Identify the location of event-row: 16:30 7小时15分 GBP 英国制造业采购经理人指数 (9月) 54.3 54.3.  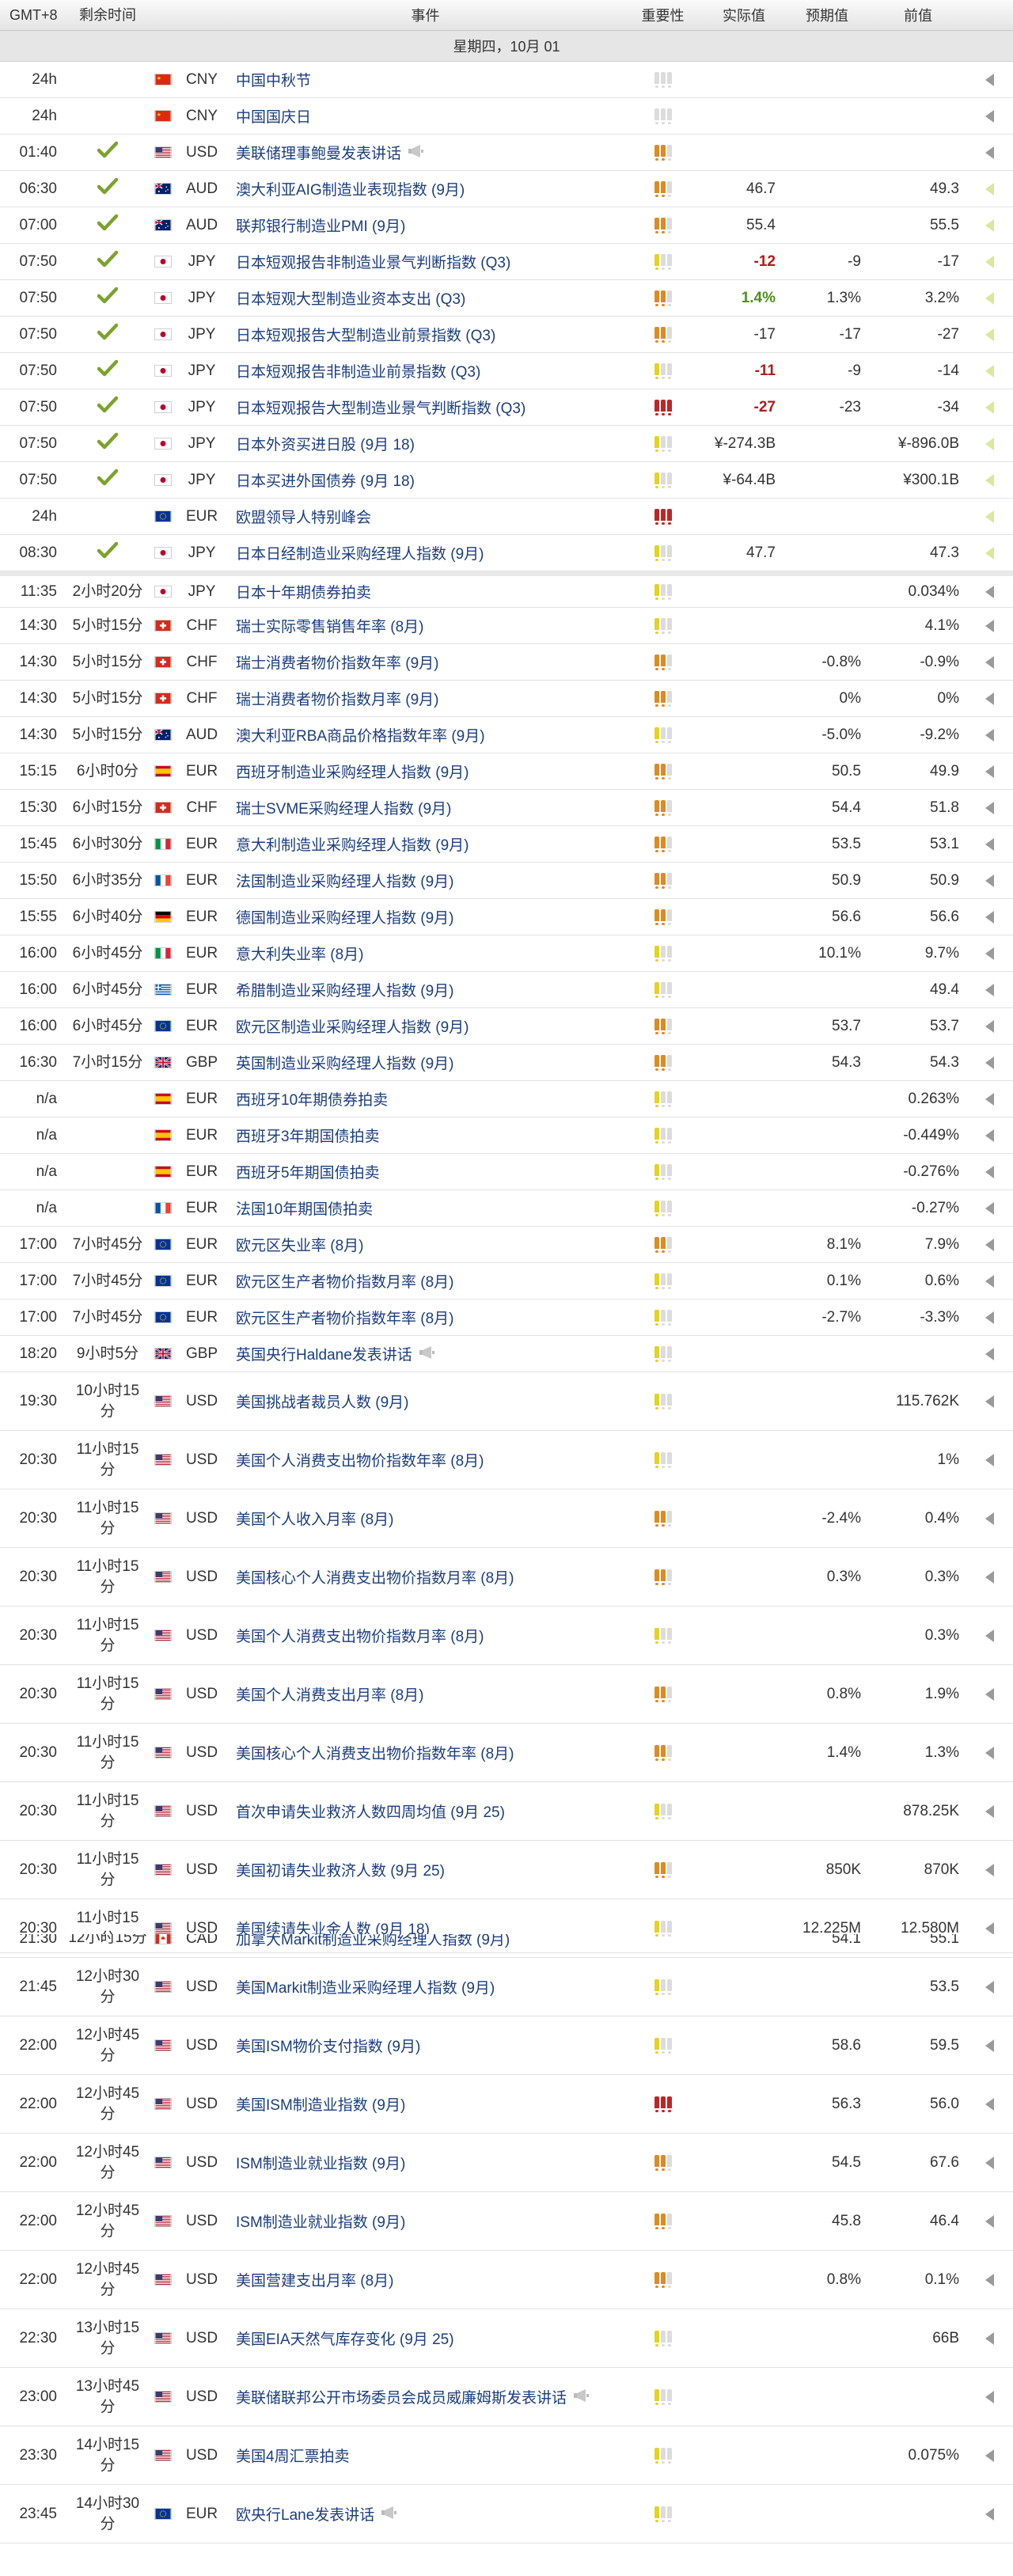
(506, 1063).